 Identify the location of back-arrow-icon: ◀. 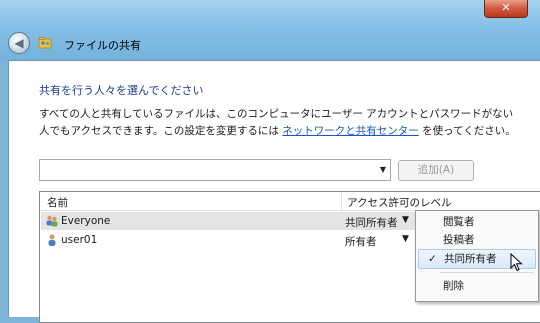
(19, 43).